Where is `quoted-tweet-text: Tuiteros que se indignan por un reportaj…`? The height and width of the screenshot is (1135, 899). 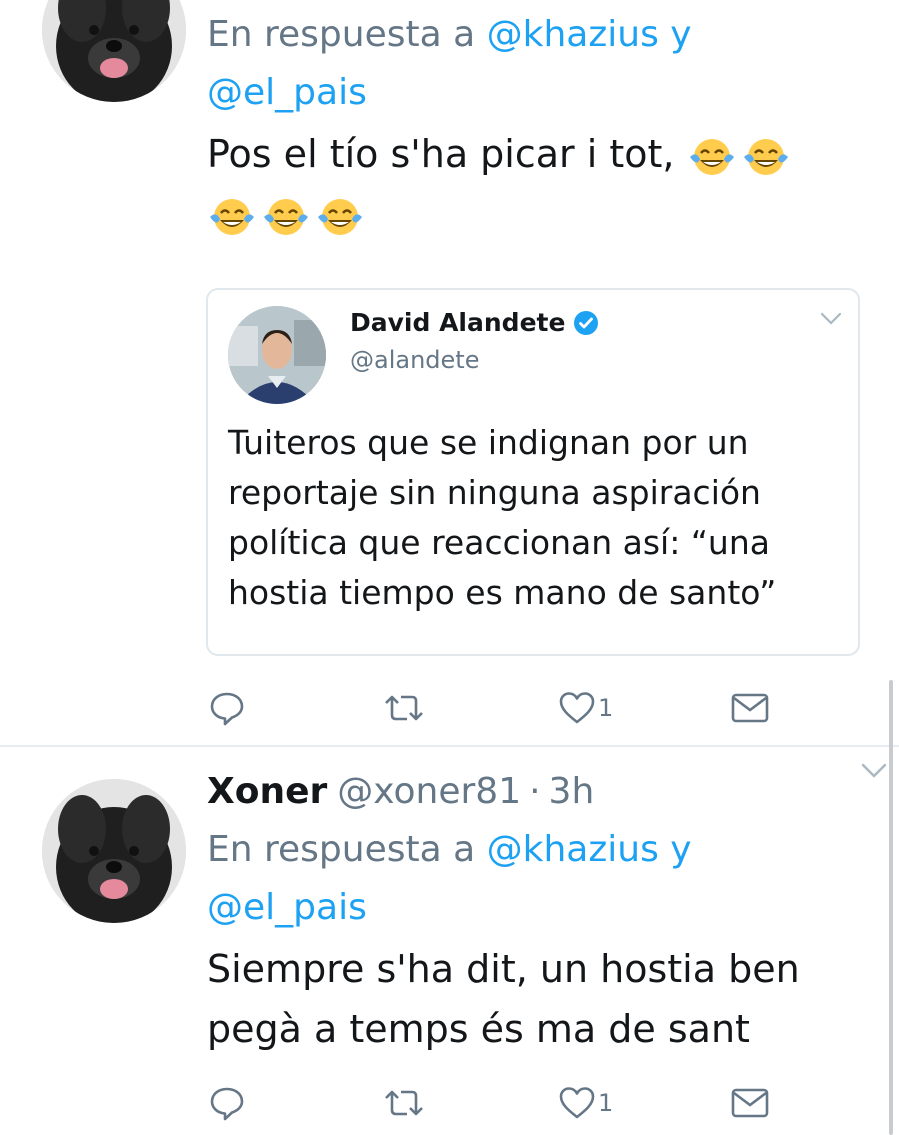
quoted-tweet-text: Tuiteros que se indignan por un reportaj… is located at coordinates (502, 517).